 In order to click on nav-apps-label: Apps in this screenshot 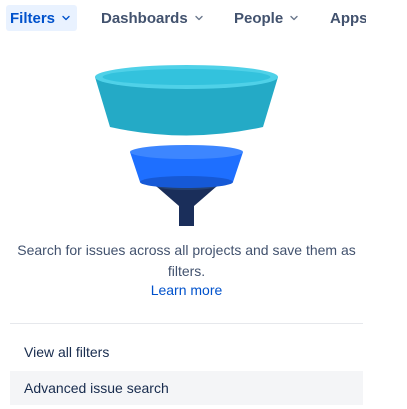, I will do `click(348, 18)`.